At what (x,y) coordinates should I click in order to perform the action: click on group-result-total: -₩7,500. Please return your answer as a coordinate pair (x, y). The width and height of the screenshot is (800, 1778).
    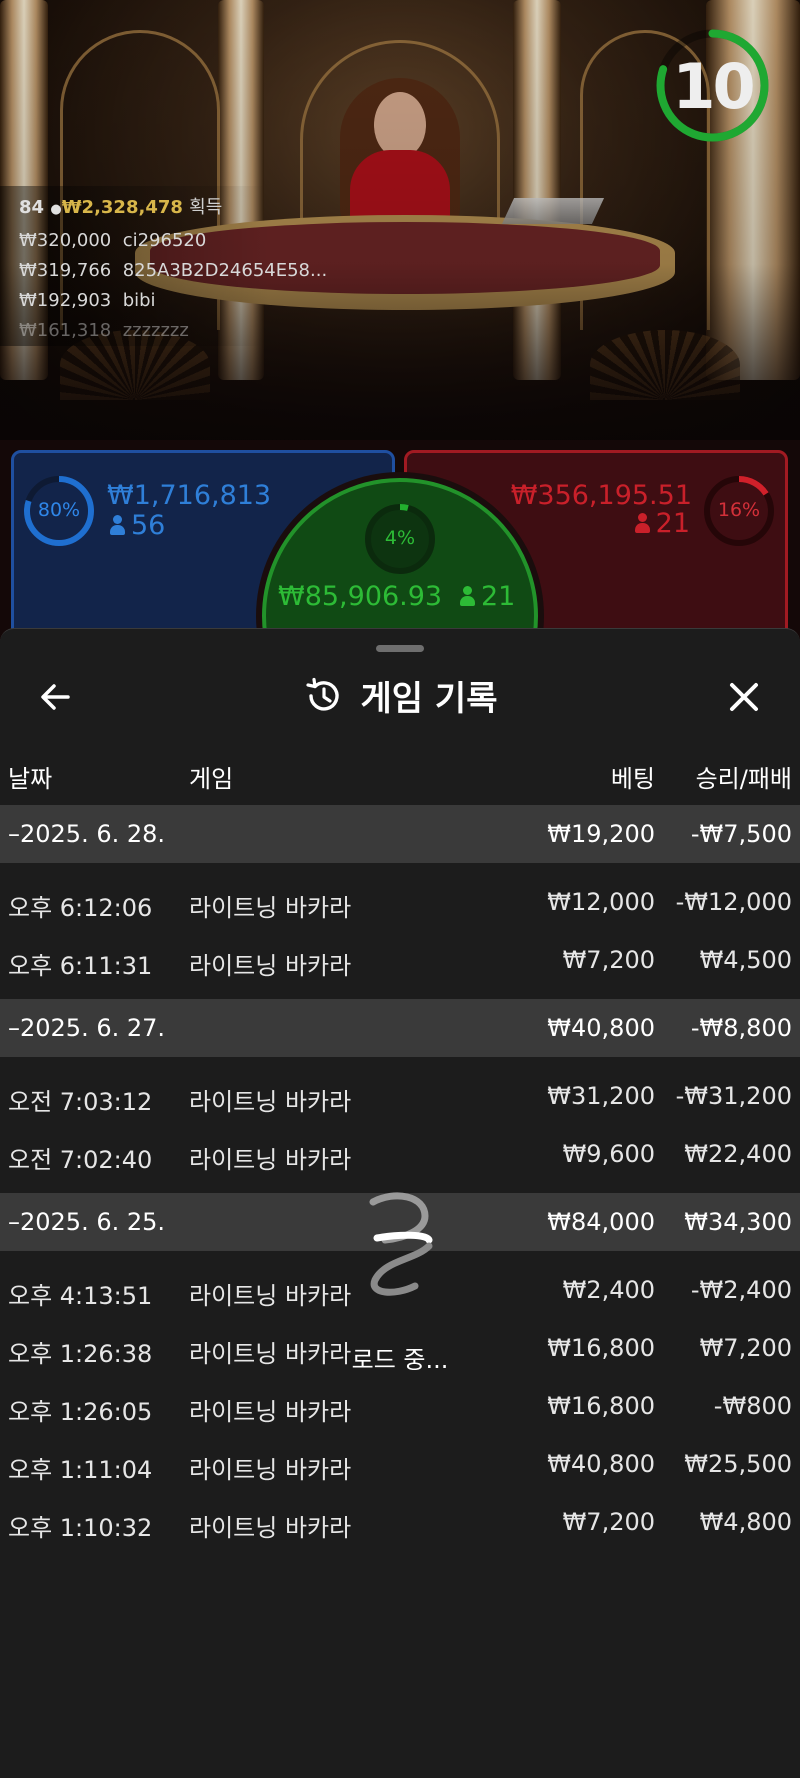
    Looking at the image, I should click on (741, 834).